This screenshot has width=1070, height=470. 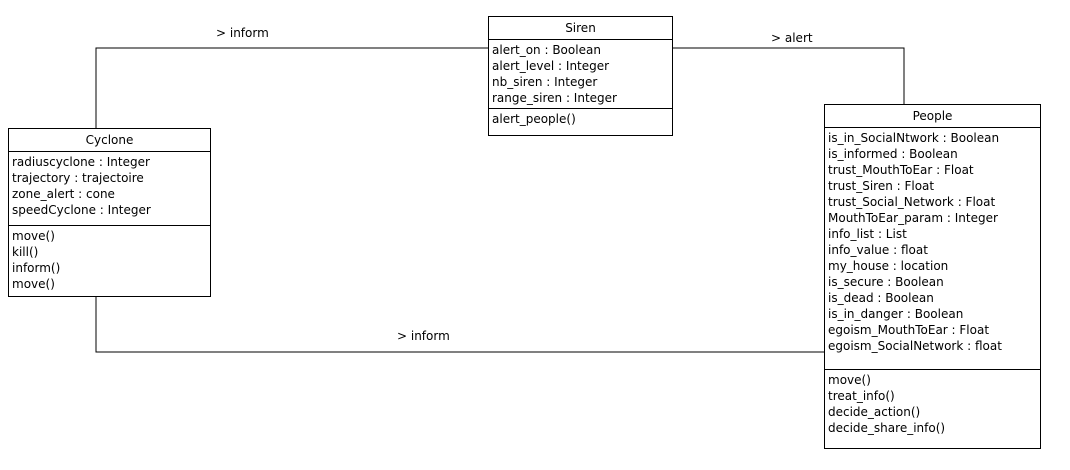 What do you see at coordinates (789, 75) in the screenshot?
I see `association-siren-people-line` at bounding box center [789, 75].